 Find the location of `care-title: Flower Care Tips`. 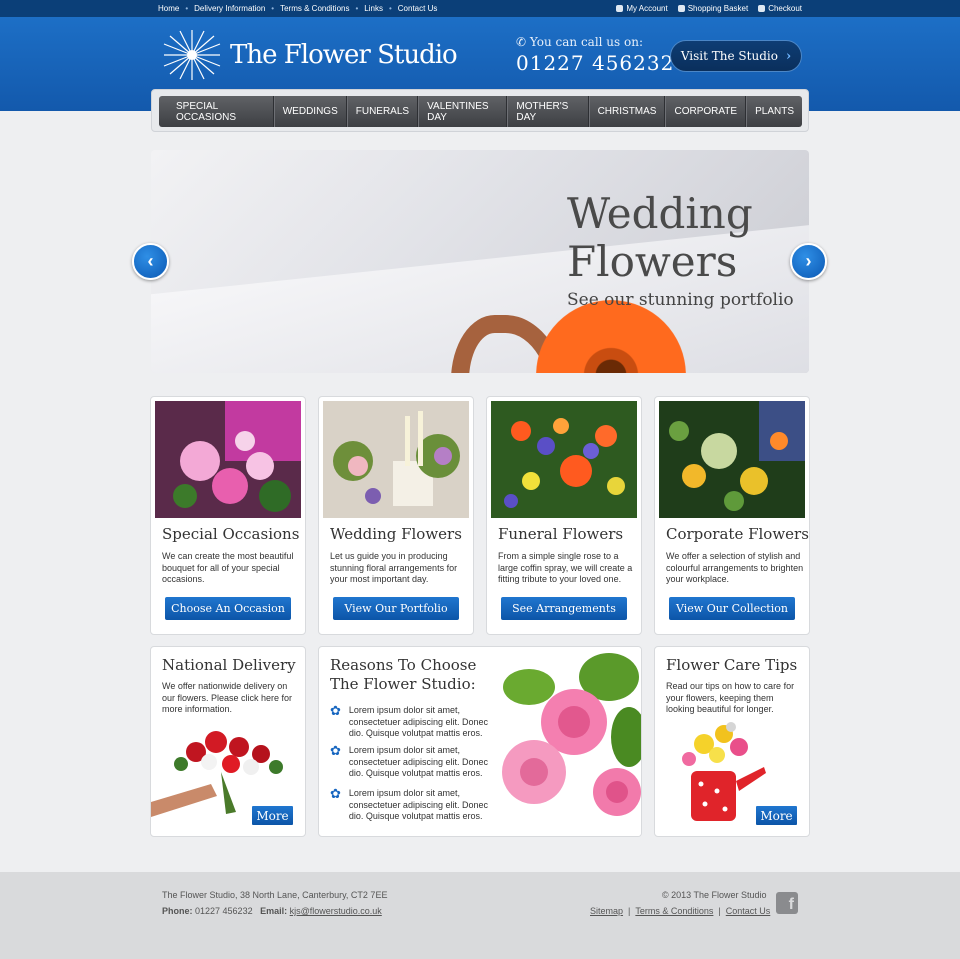

care-title: Flower Care Tips is located at coordinates (732, 665).